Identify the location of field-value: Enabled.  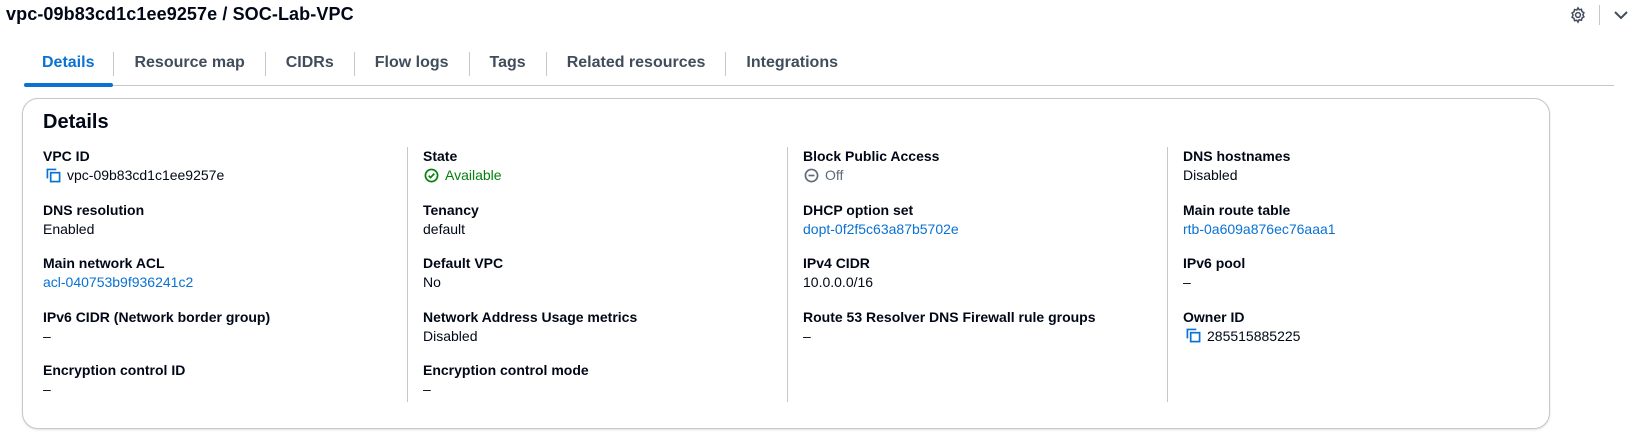
(69, 228).